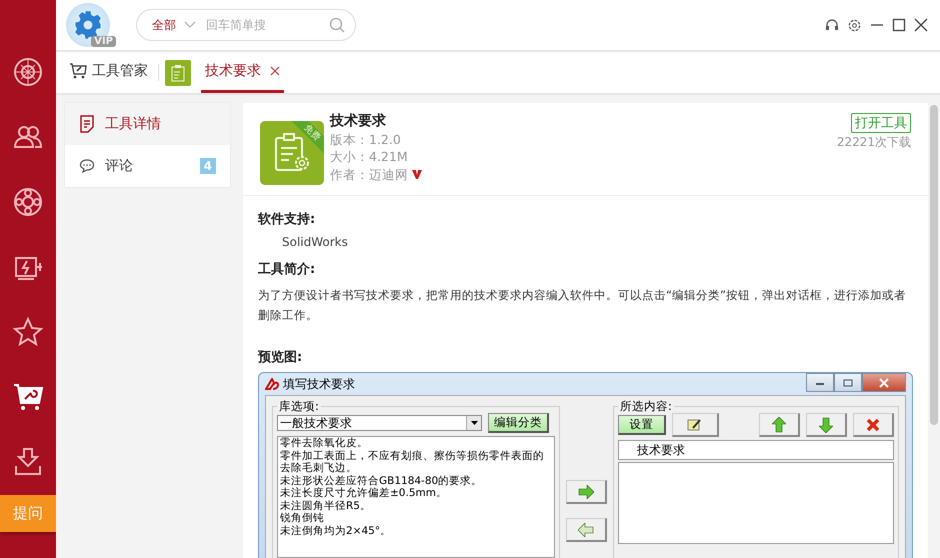  I want to click on minimize-icon, so click(820, 382).